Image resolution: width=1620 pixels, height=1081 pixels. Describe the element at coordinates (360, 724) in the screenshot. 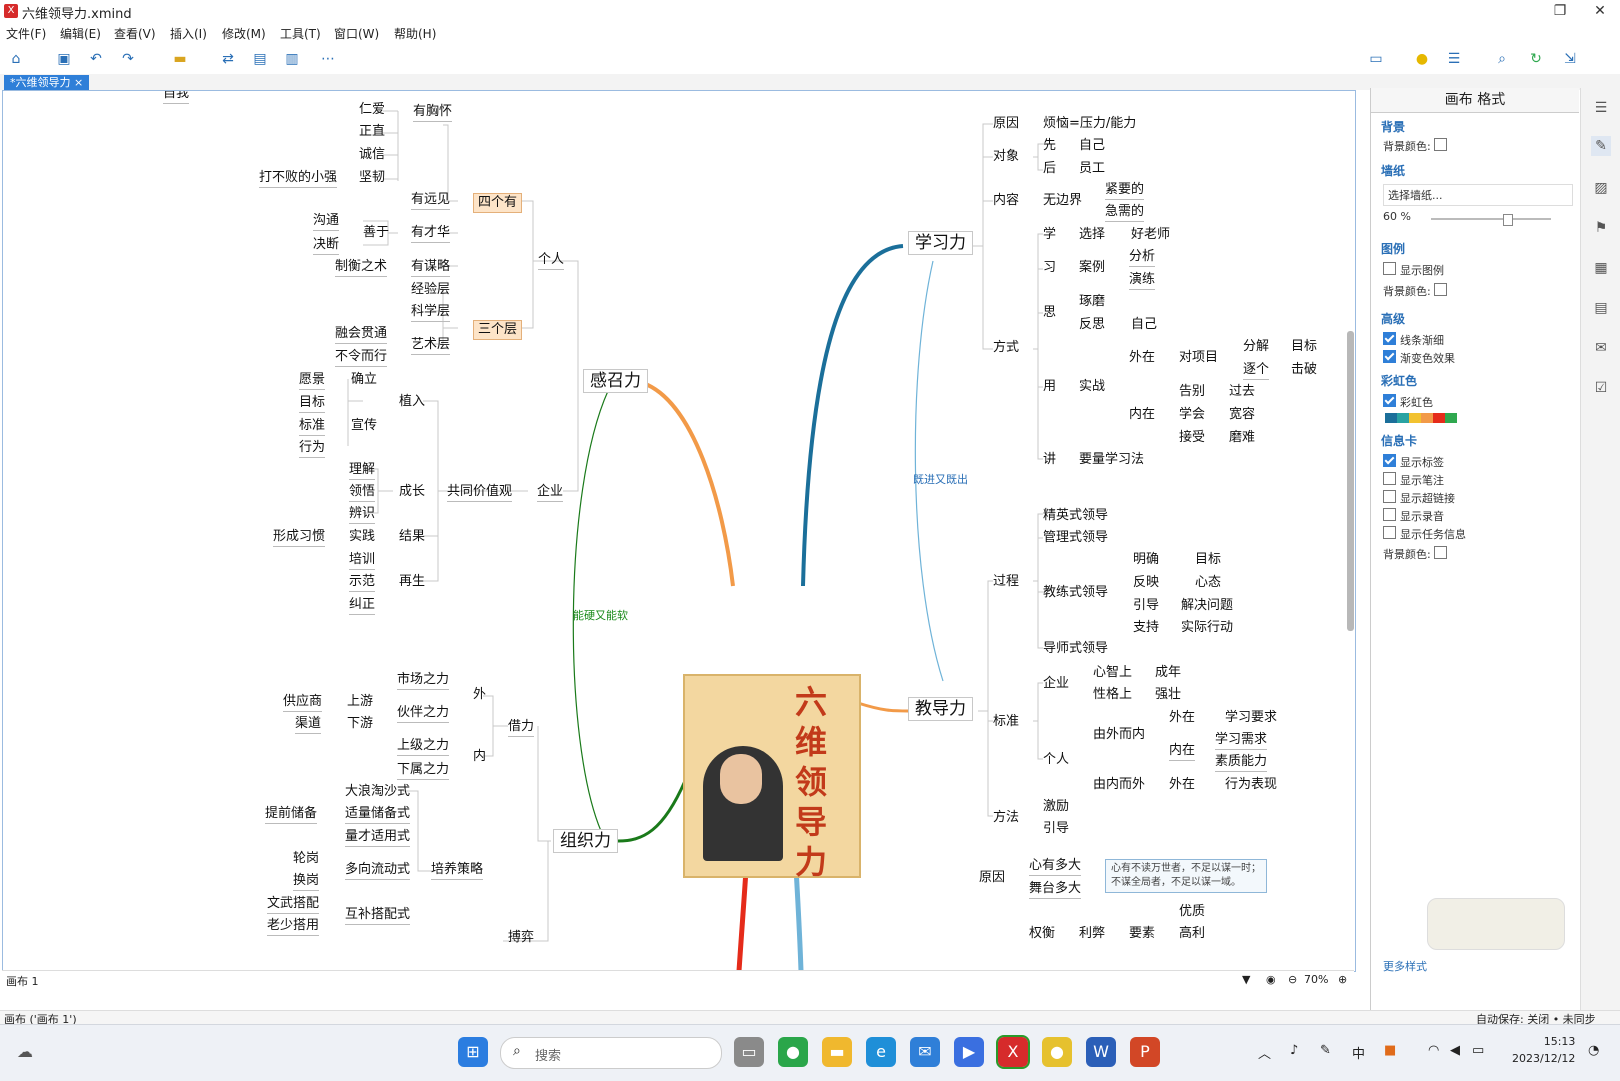

I see `topic-xiayou: 下游` at that location.